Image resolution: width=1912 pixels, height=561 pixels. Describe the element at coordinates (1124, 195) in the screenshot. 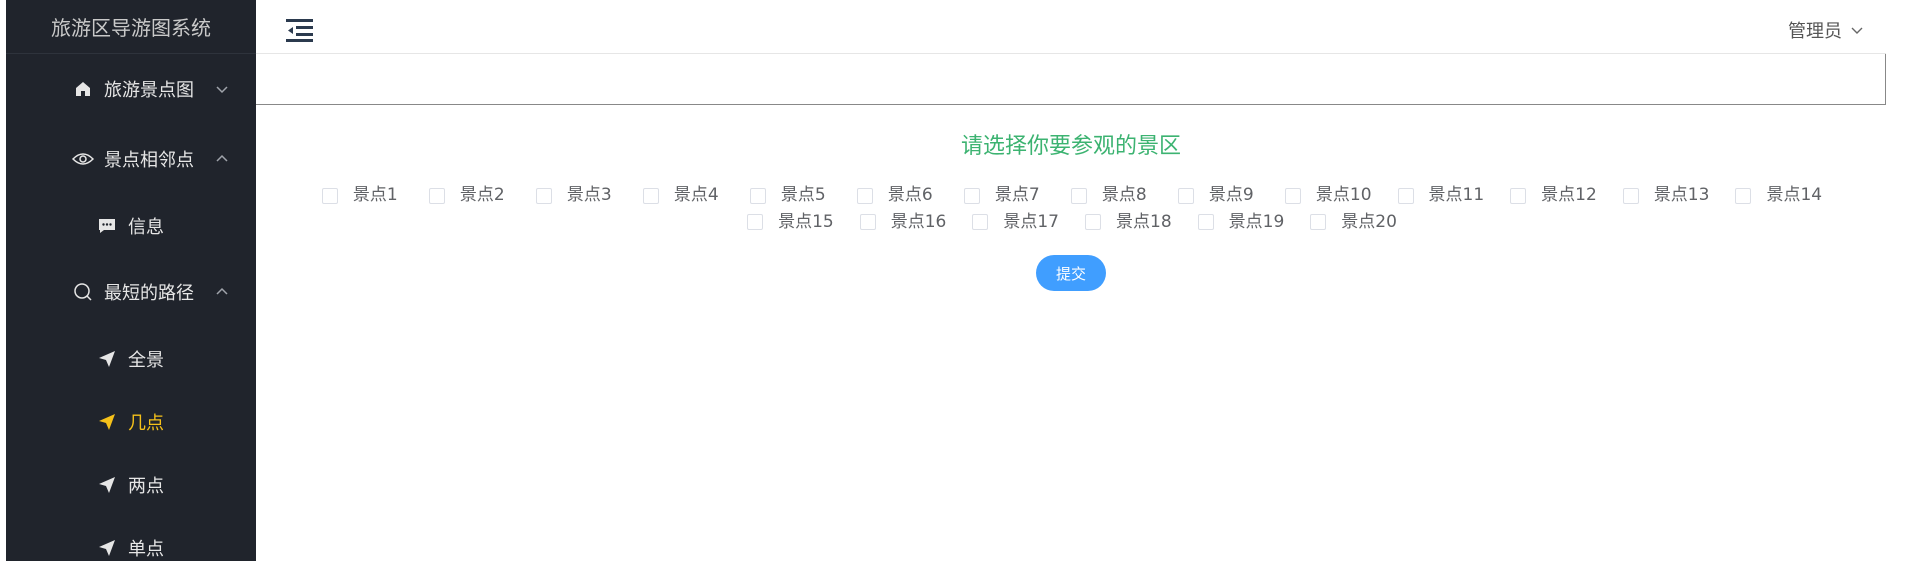

I see `checkbox-label: 景点8` at that location.